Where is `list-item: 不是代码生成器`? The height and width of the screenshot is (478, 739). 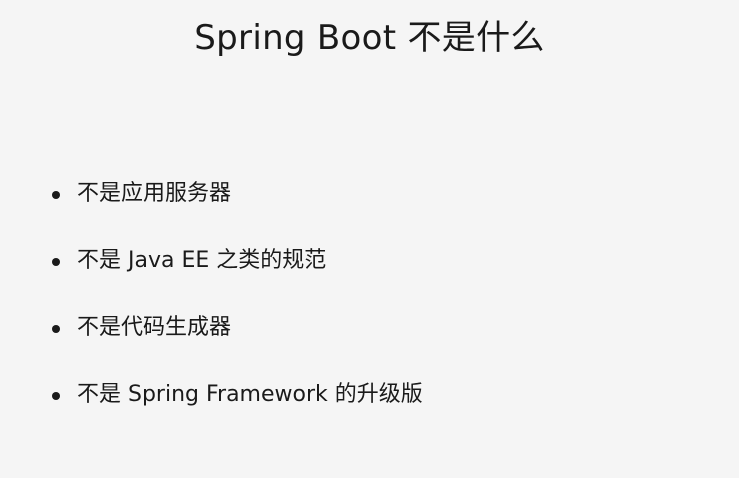
list-item: 不是代码生成器 is located at coordinates (237, 328).